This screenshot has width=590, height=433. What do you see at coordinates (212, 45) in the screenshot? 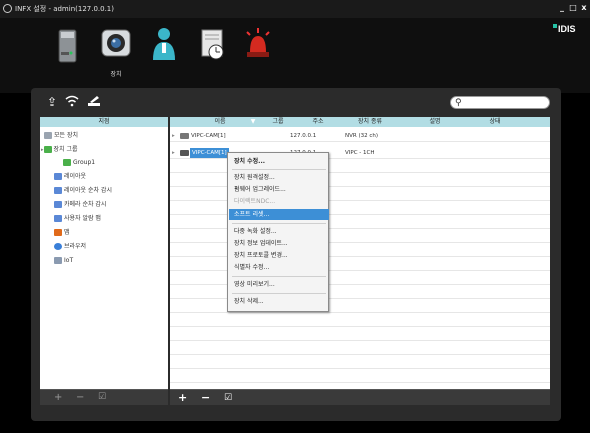
I see `schedule-icon` at bounding box center [212, 45].